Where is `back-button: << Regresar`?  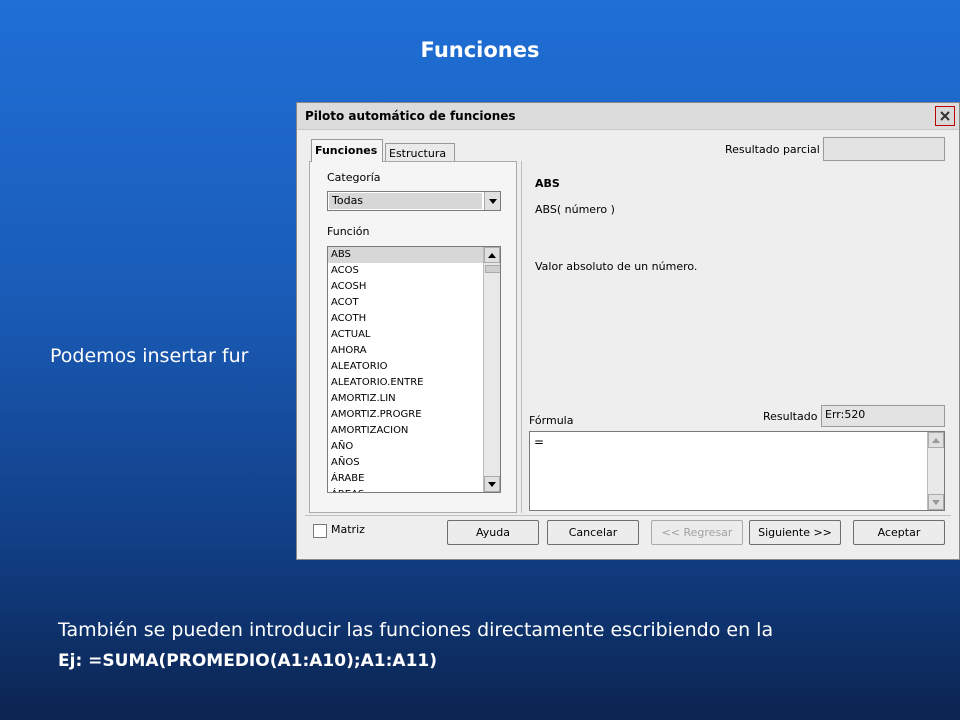
back-button: << Regresar is located at coordinates (697, 532).